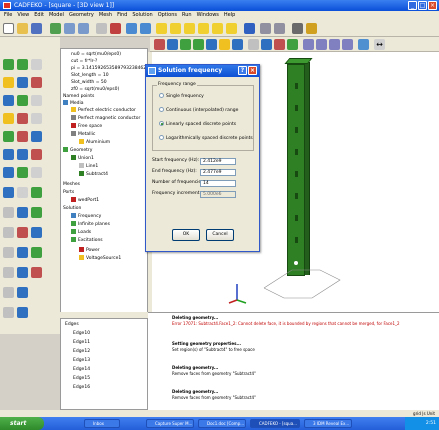 The image size is (439, 430). Describe the element at coordinates (432, 5) in the screenshot. I see `close-button: ×` at that location.